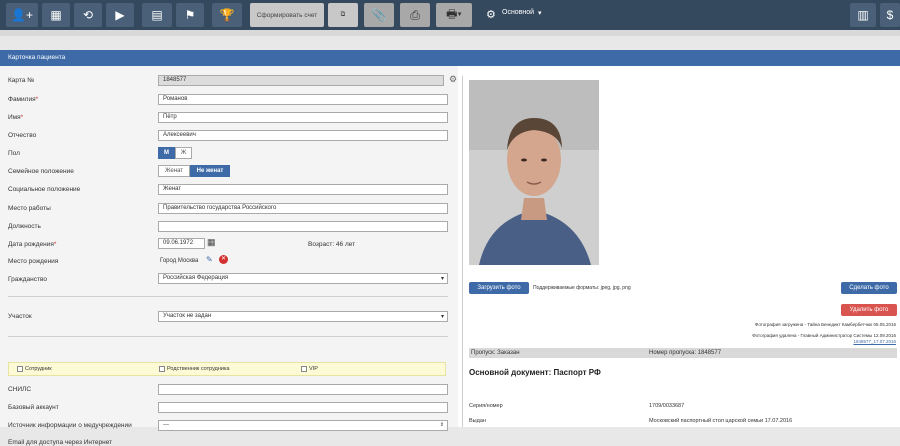  Describe the element at coordinates (486, 406) in the screenshot. I see `series-label: Серия/номер` at that location.